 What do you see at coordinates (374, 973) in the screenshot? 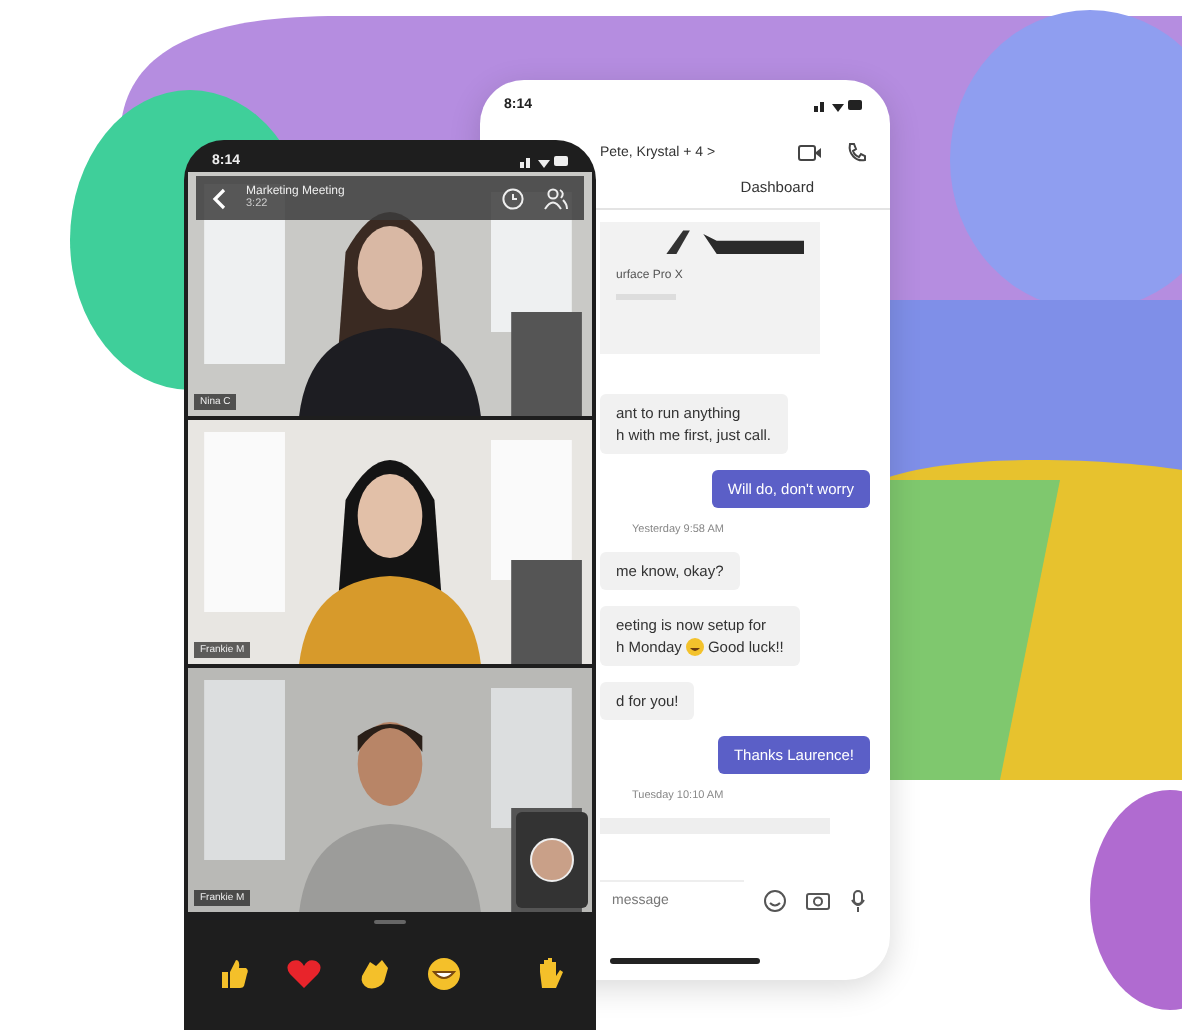
I see `clapping-hands-icon` at bounding box center [374, 973].